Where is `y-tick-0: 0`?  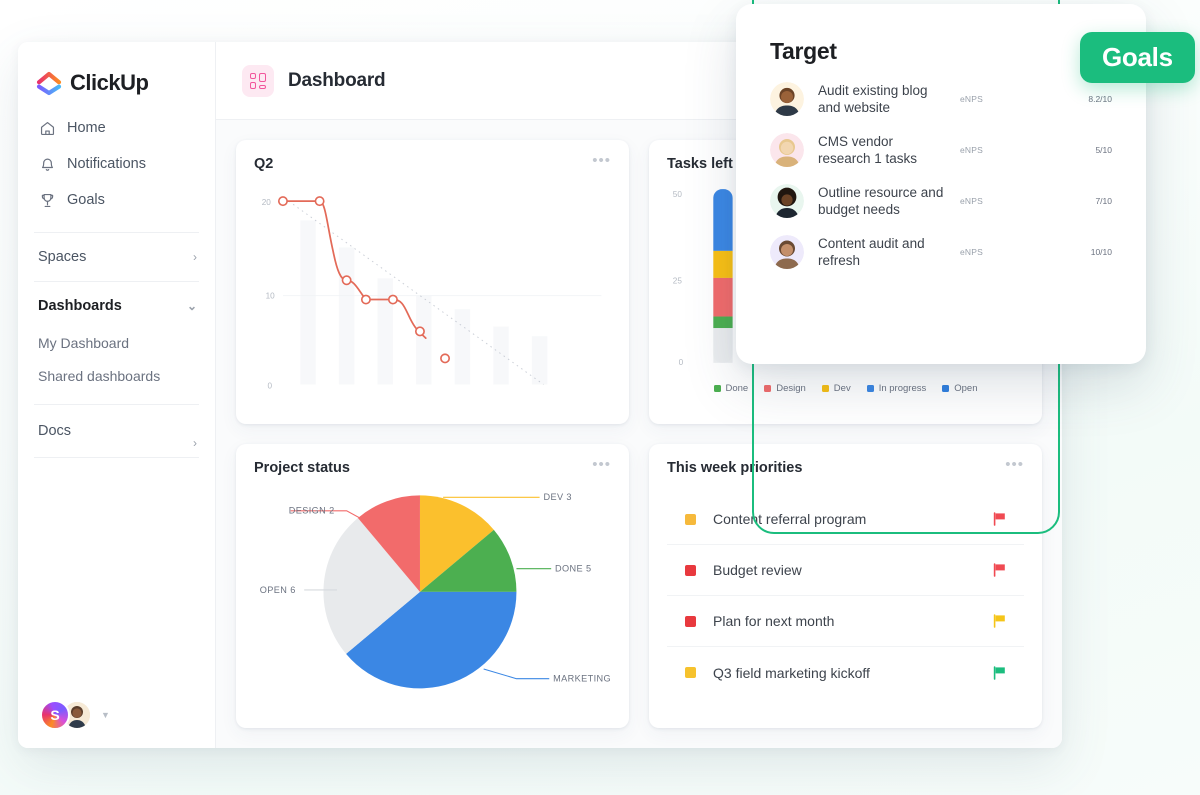 y-tick-0: 0 is located at coordinates (270, 385).